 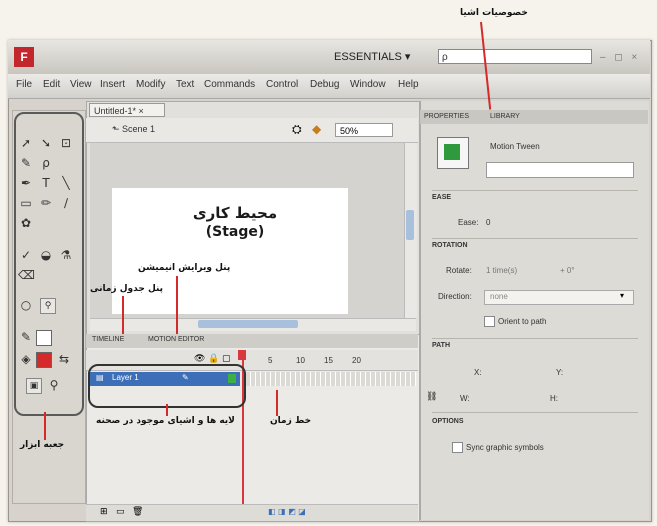 What do you see at coordinates (441, 197) in the screenshot?
I see `section-ease: EASE` at bounding box center [441, 197].